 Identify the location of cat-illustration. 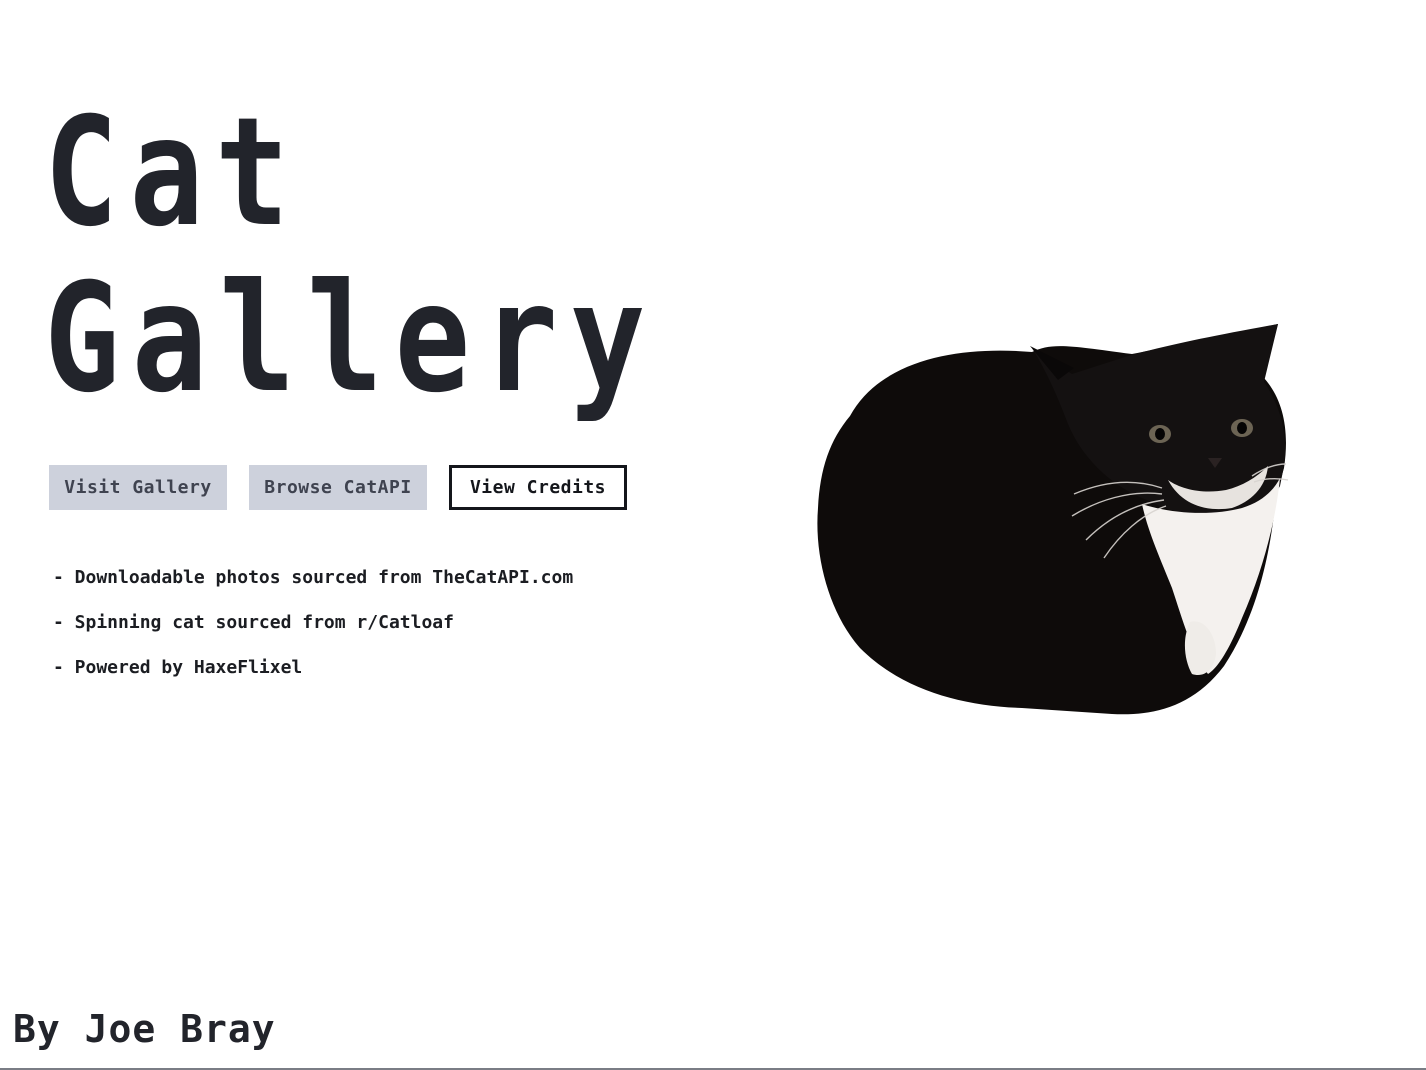
(1053, 519).